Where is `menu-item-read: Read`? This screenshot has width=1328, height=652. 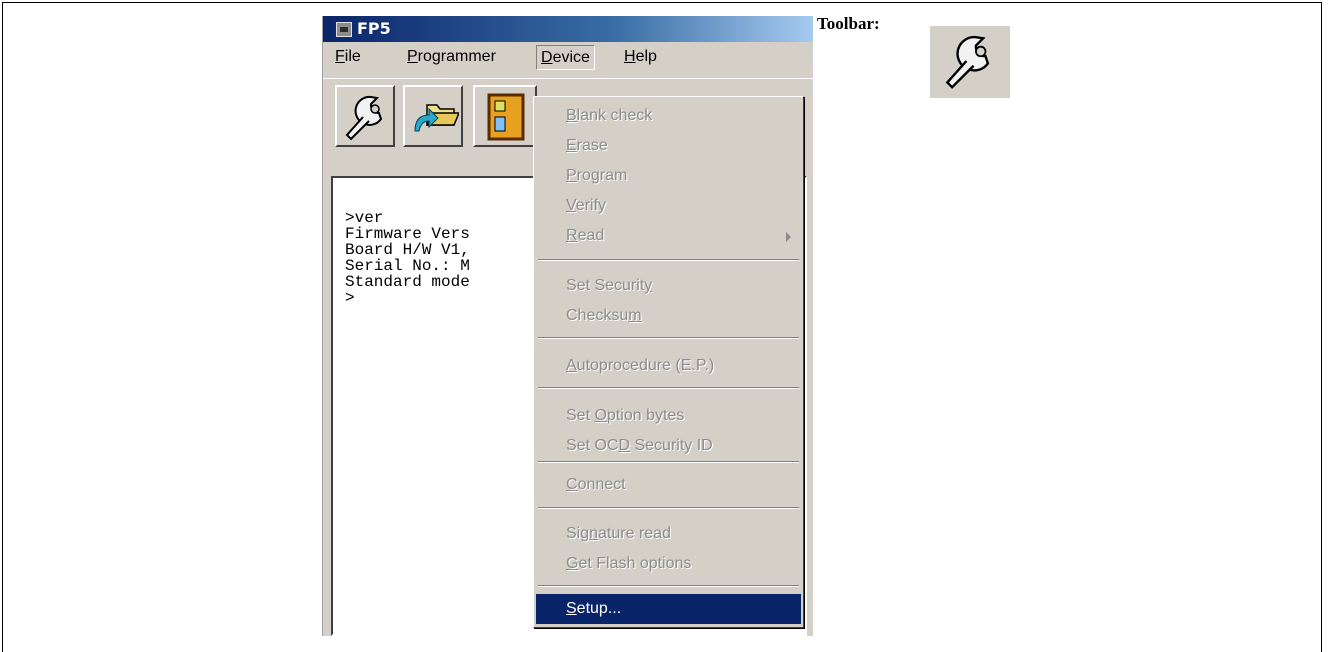
menu-item-read: Read is located at coordinates (668, 236).